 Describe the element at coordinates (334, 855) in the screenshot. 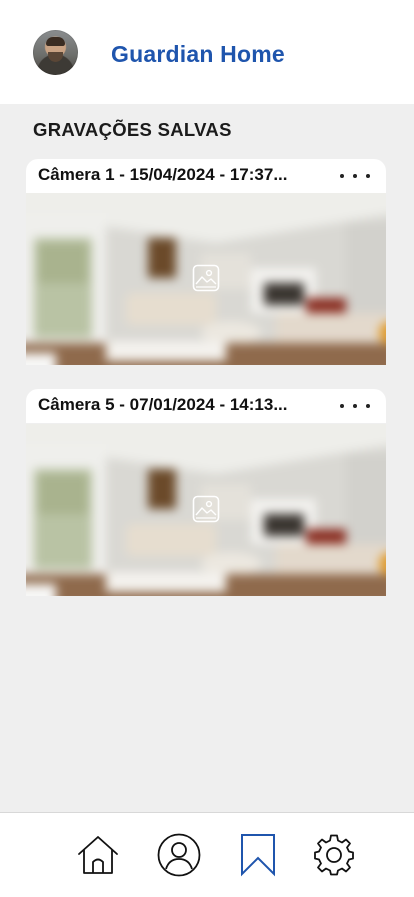

I see `settings-icon` at that location.